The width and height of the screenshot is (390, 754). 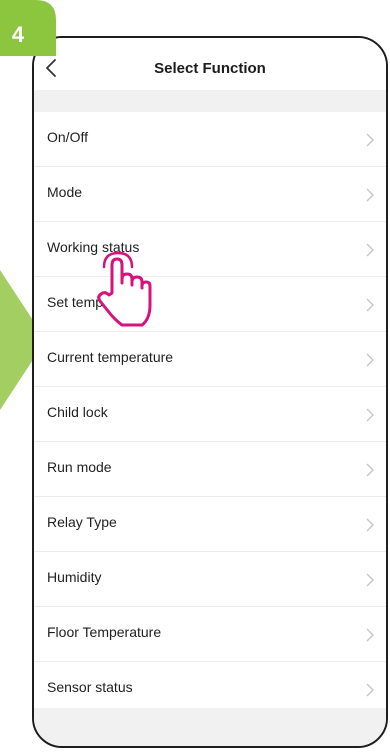 I want to click on function-item-set-temperature: Set temperature, so click(x=210, y=304).